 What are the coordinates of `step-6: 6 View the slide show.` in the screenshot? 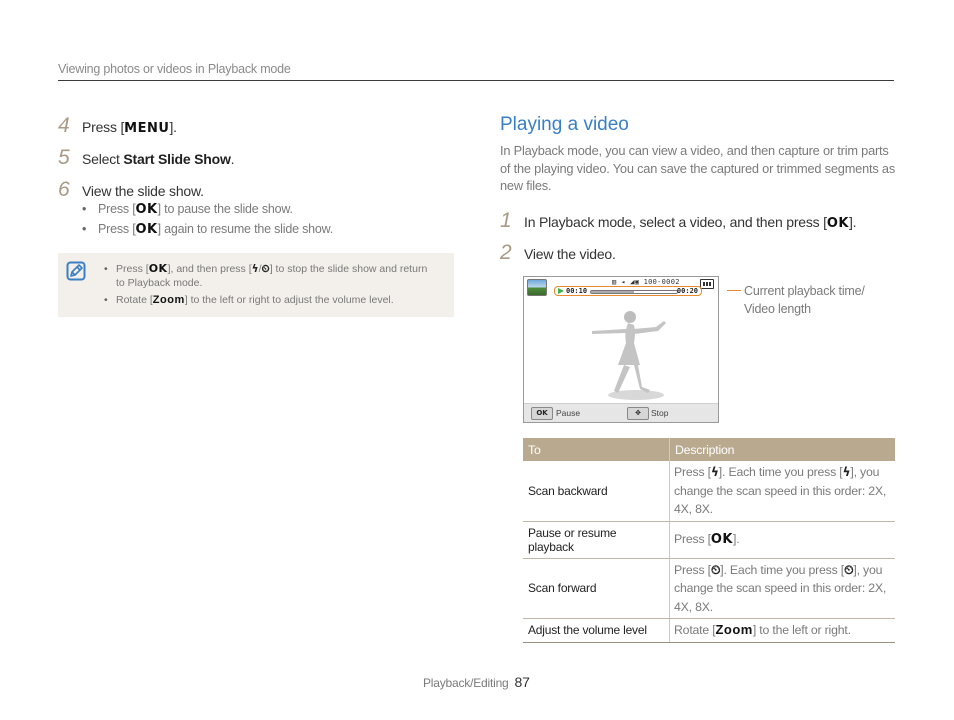 It's located at (131, 190).